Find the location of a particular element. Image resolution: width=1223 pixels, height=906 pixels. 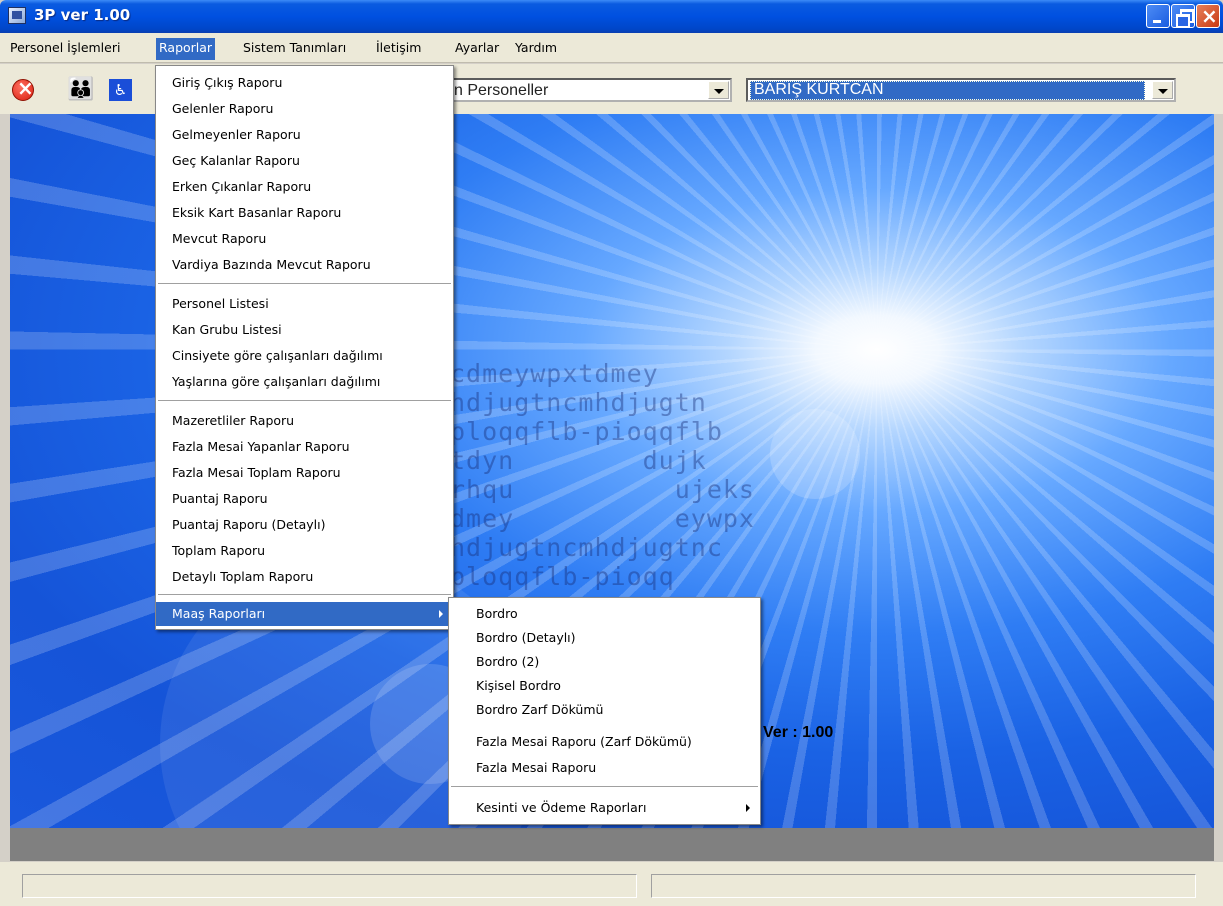

menu-item: Bordro (Detaylı) is located at coordinates (604, 638).